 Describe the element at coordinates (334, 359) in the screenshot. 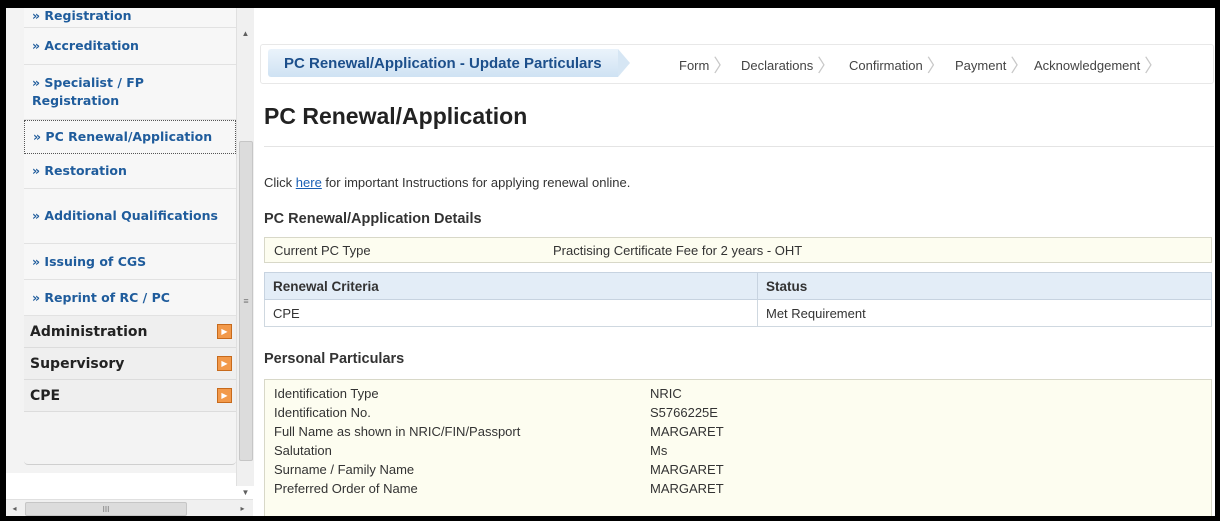

I see `personal-section-title: Personal Particulars` at that location.